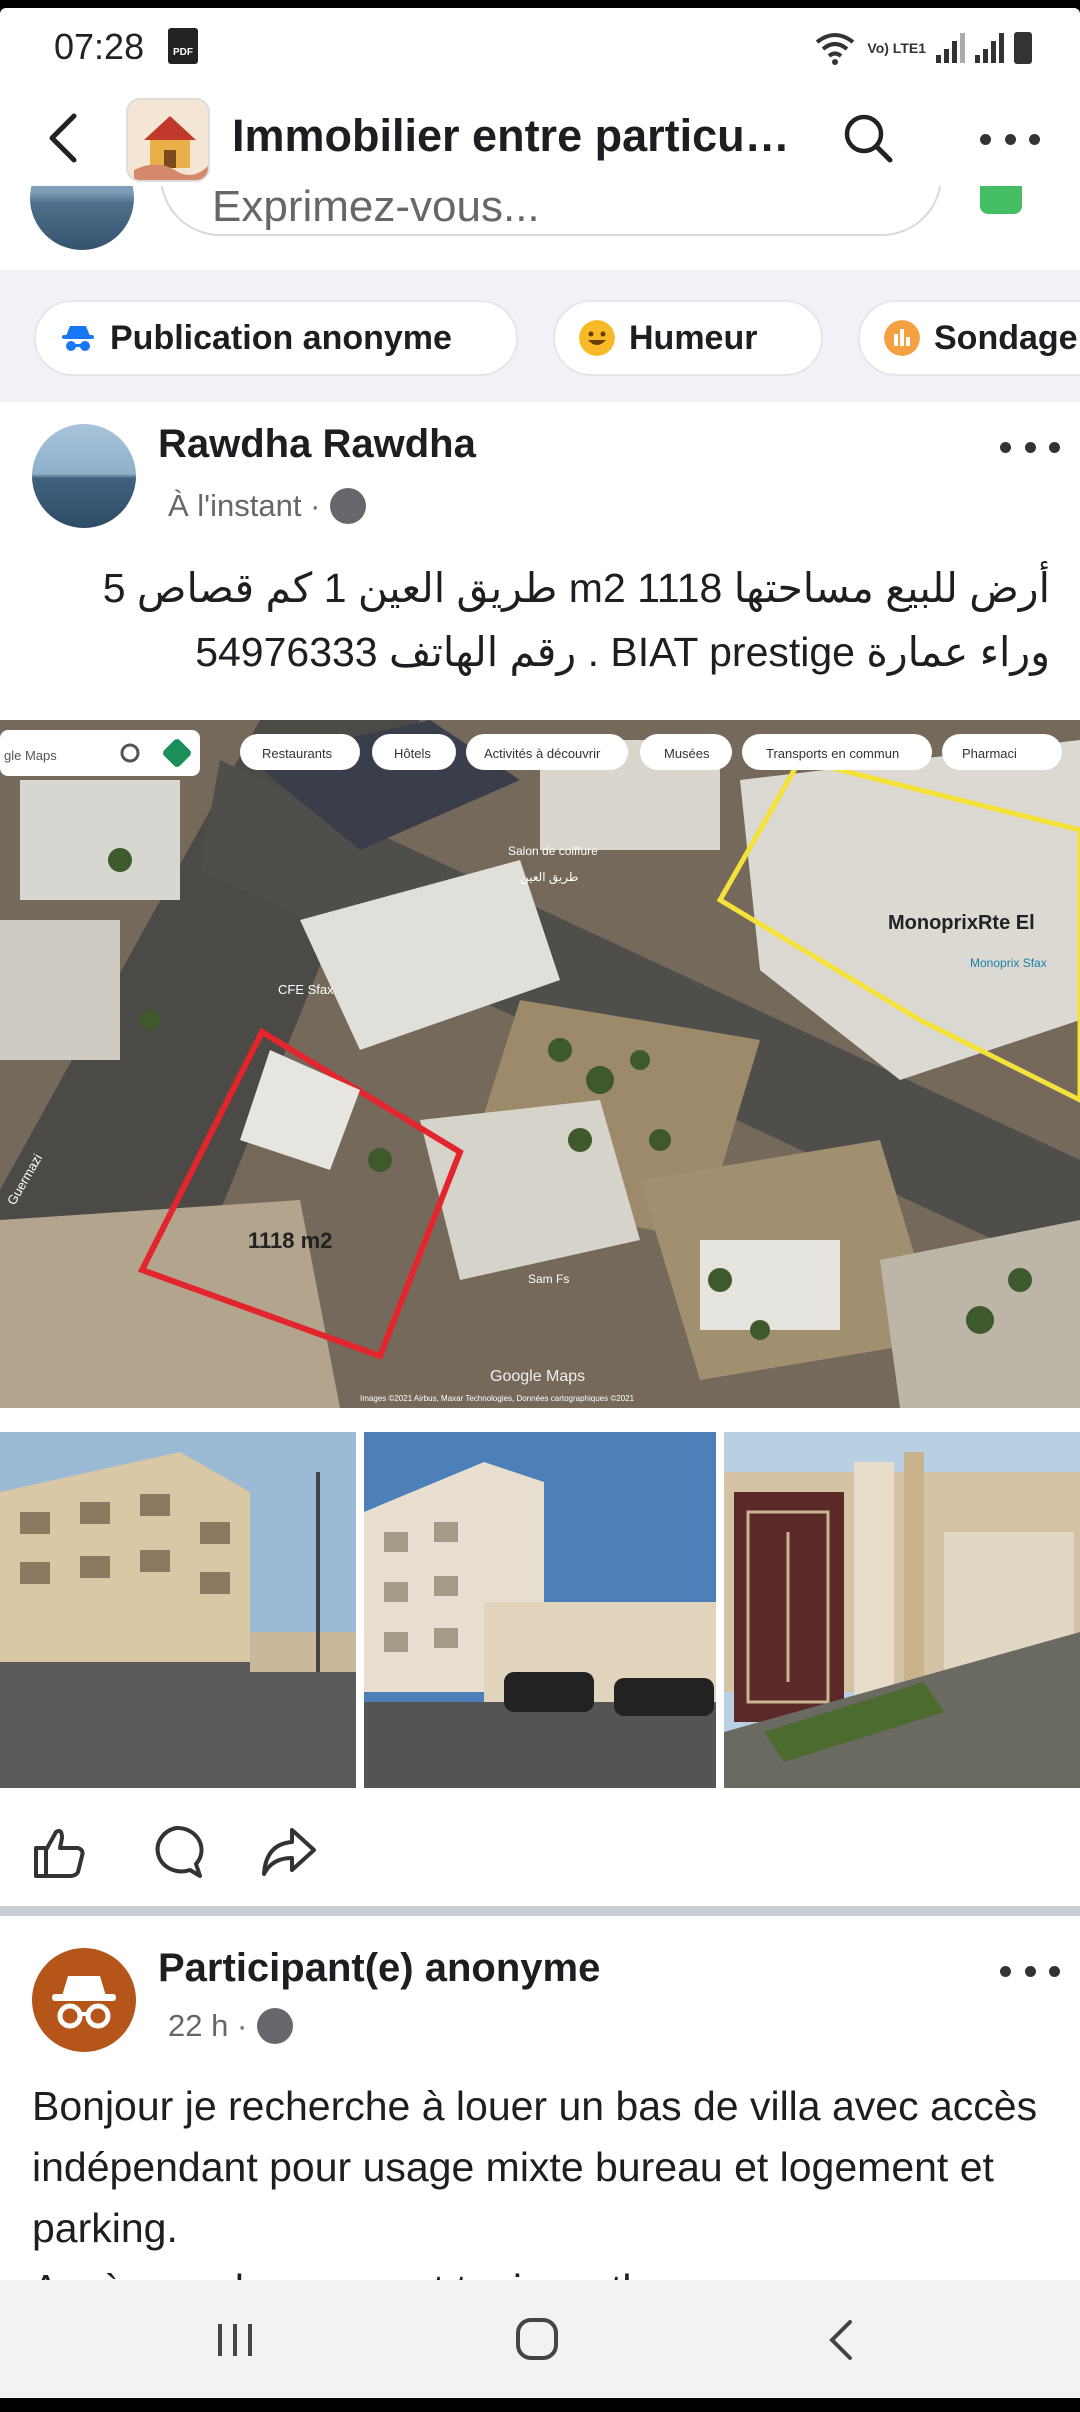  I want to click on anonymous-avatar, so click(84, 2000).